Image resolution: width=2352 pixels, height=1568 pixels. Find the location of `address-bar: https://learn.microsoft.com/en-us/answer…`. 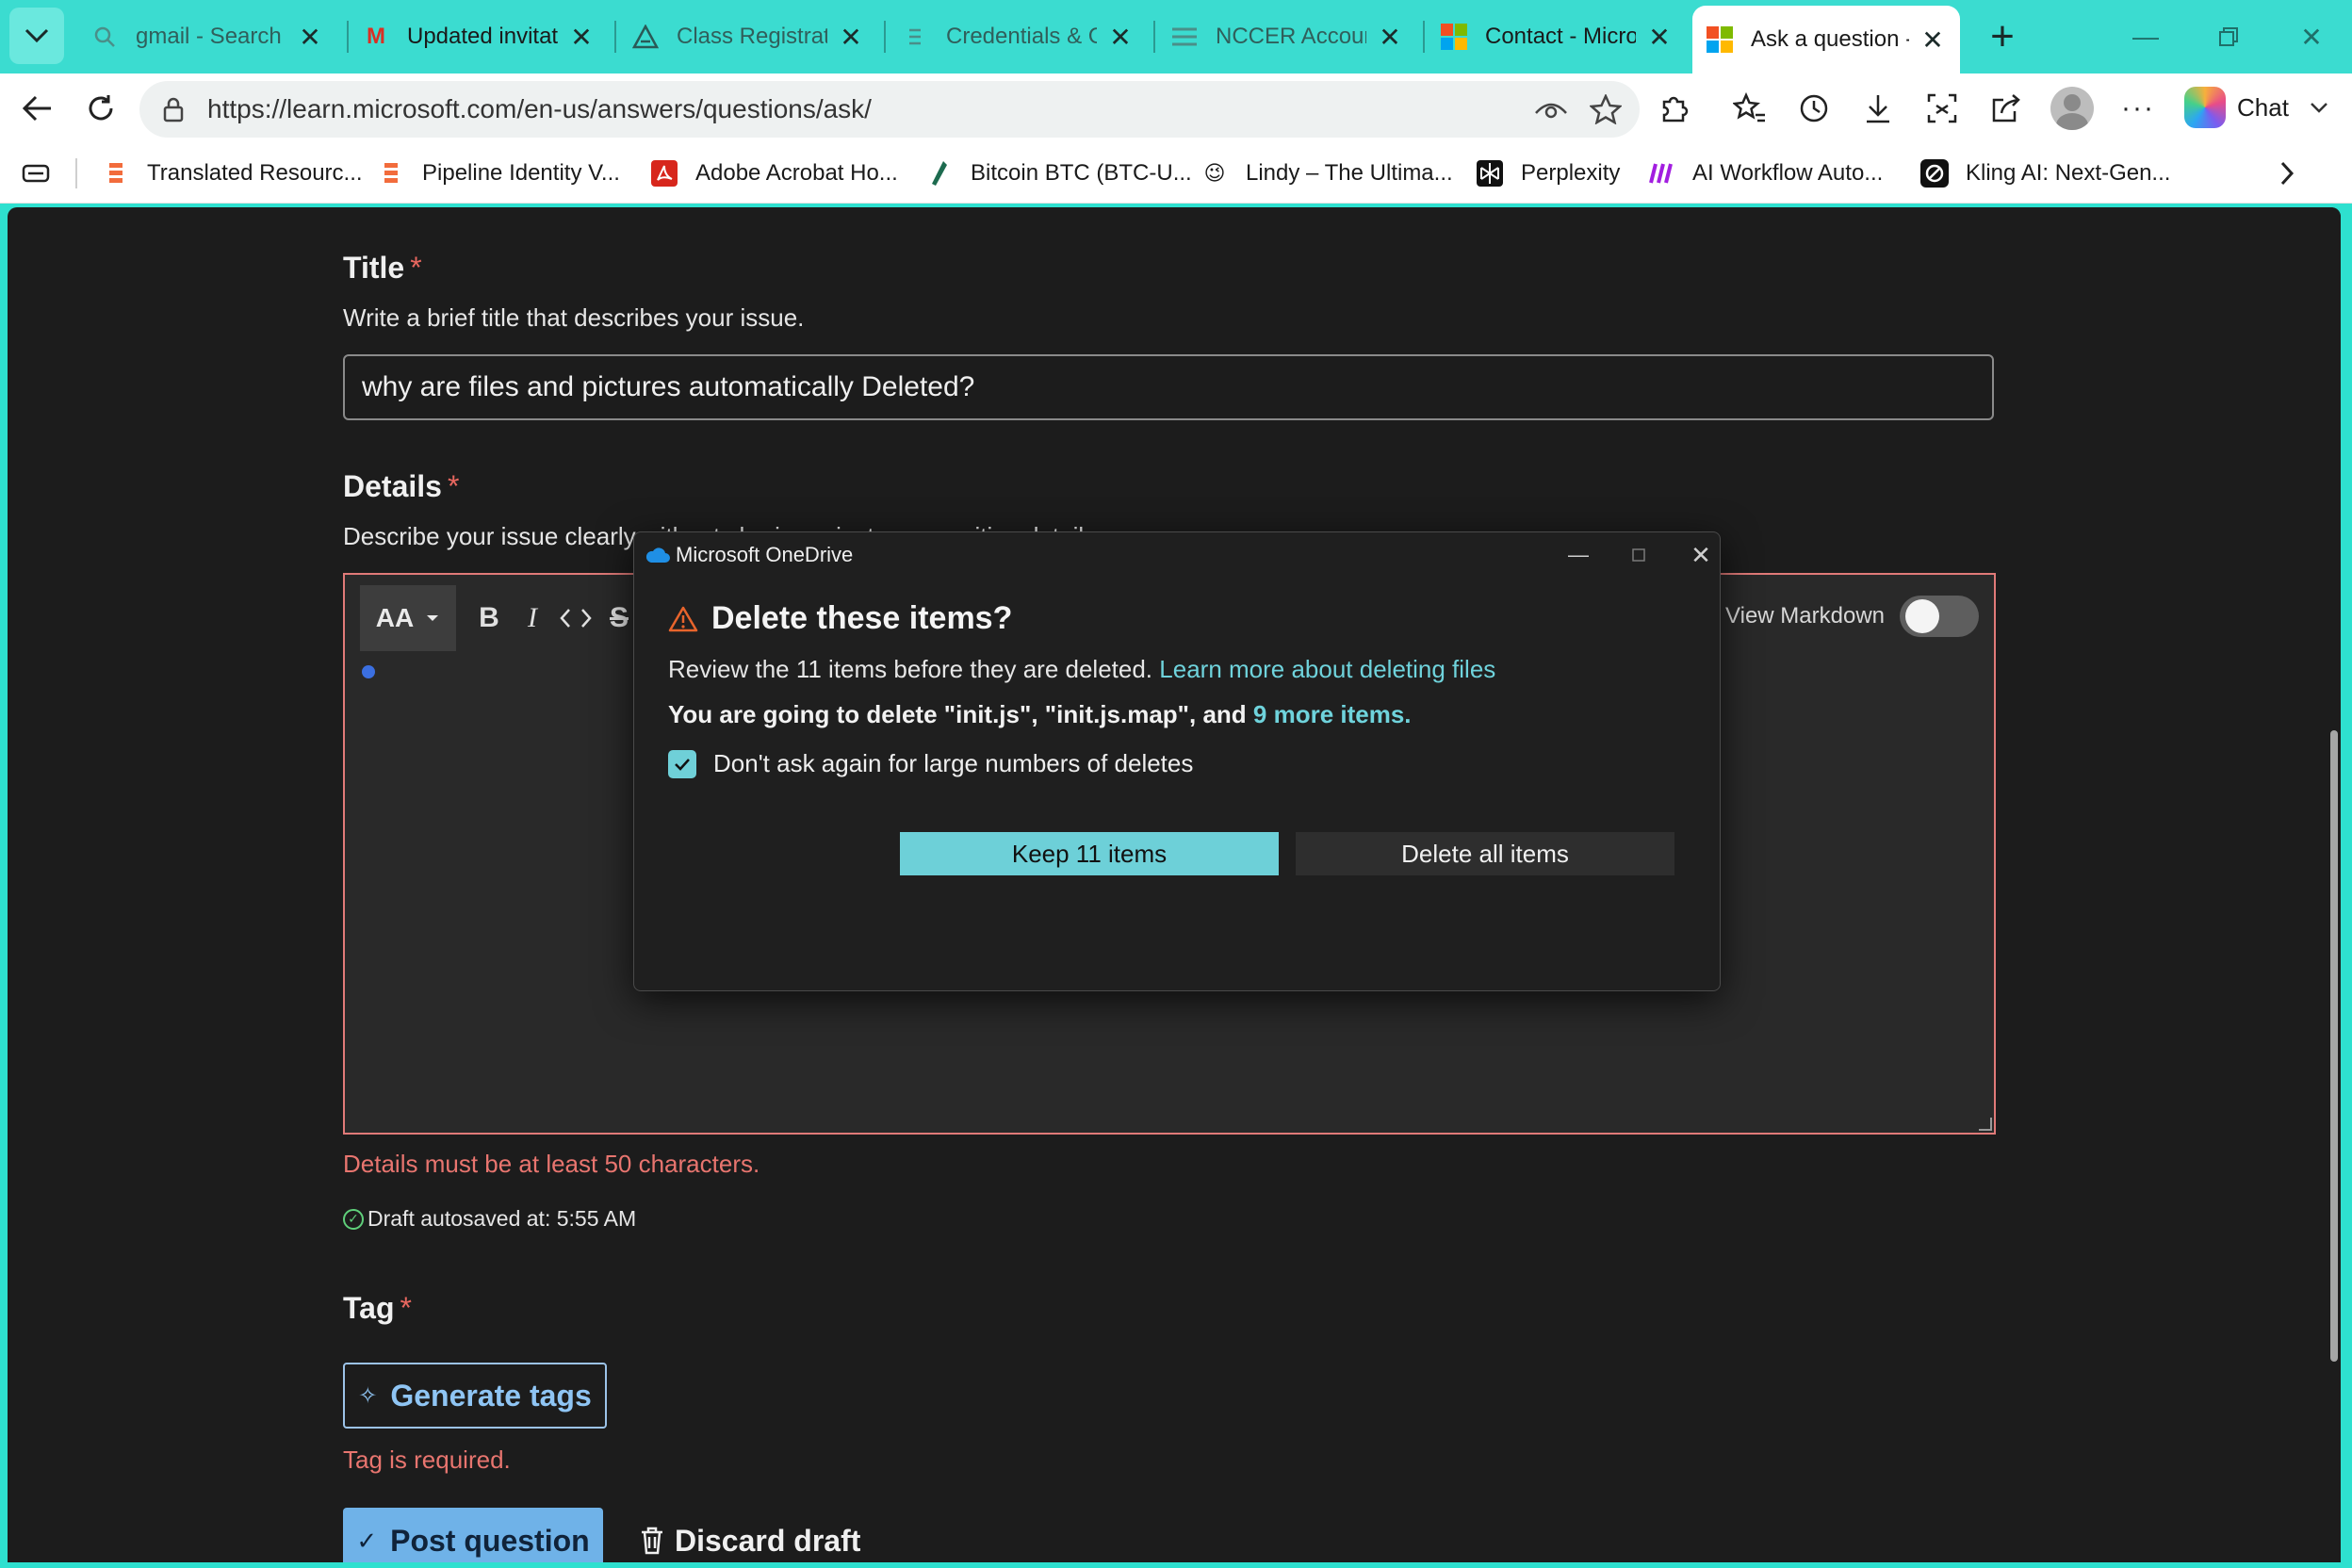

address-bar: https://learn.microsoft.com/en-us/answer… is located at coordinates (889, 110).